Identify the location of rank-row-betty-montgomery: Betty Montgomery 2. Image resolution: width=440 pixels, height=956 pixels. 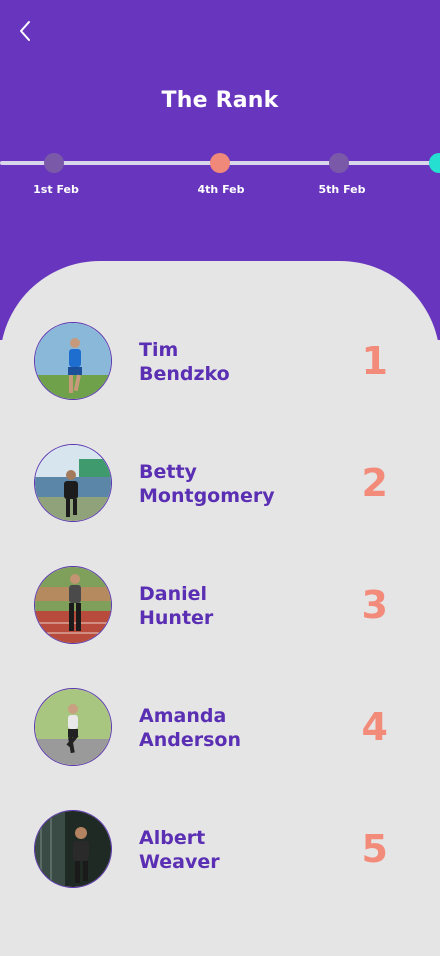
(220, 505).